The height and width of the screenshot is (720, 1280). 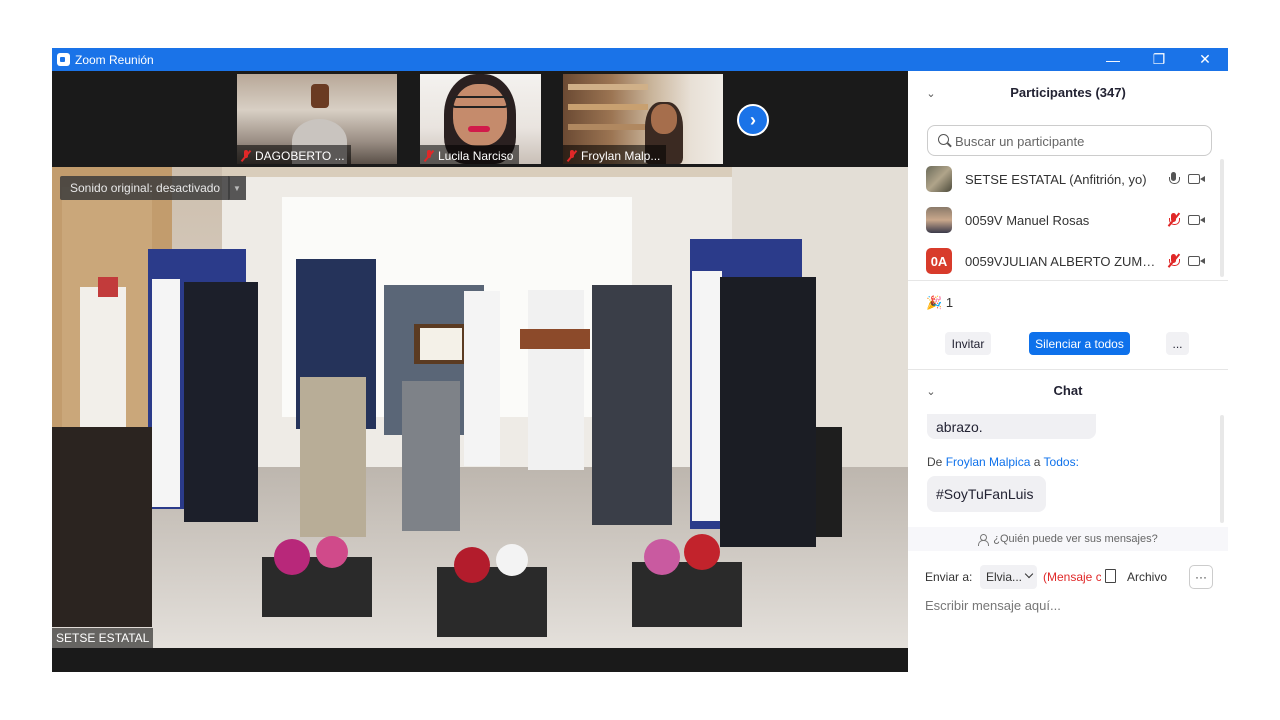 I want to click on speaker-name-tag: SETSE ESTATAL, so click(x=103, y=638).